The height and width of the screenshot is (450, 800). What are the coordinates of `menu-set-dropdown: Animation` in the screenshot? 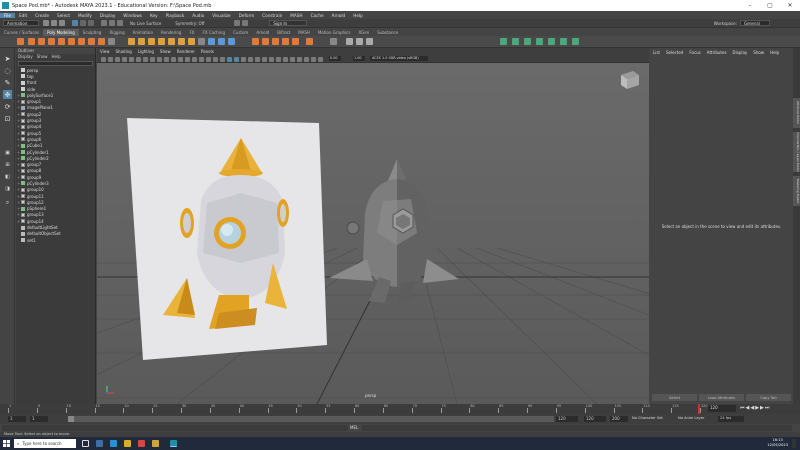 It's located at (21, 23).